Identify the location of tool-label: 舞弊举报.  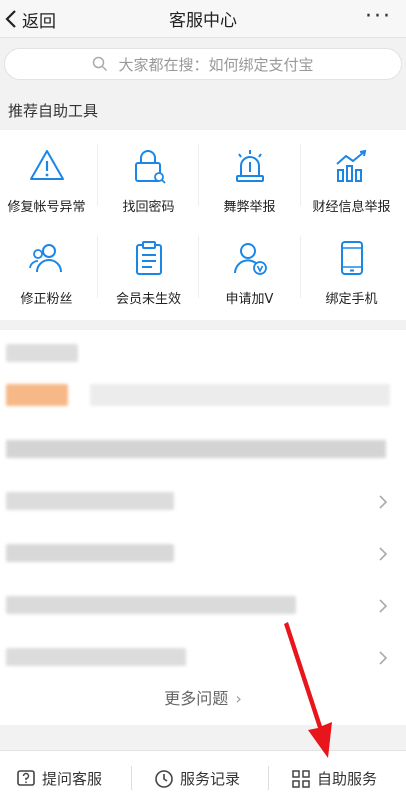
(249, 207).